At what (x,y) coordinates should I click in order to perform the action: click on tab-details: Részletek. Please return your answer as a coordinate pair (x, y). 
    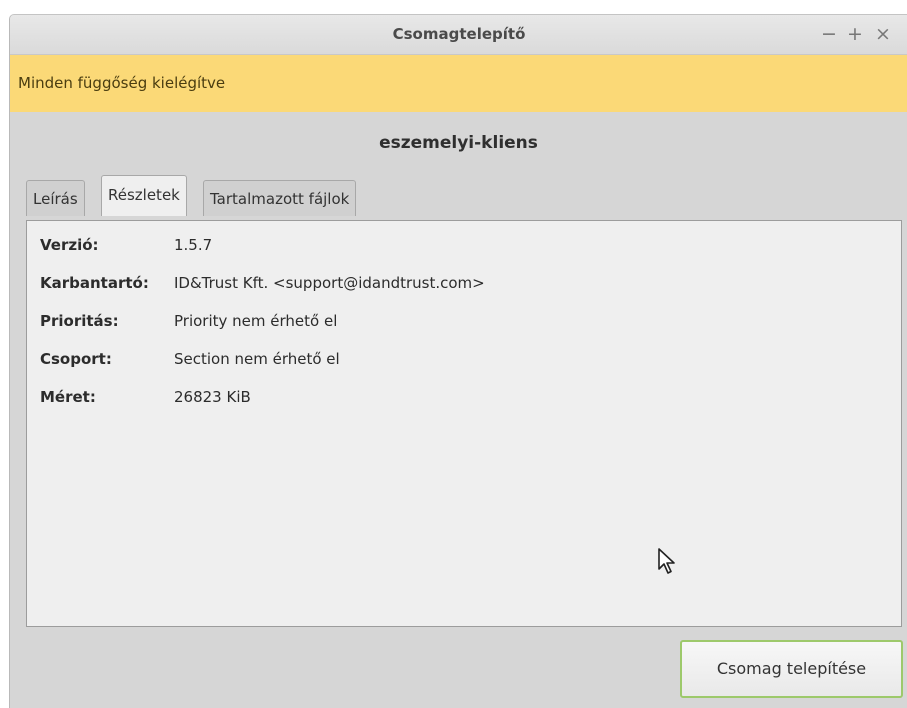
    Looking at the image, I should click on (144, 195).